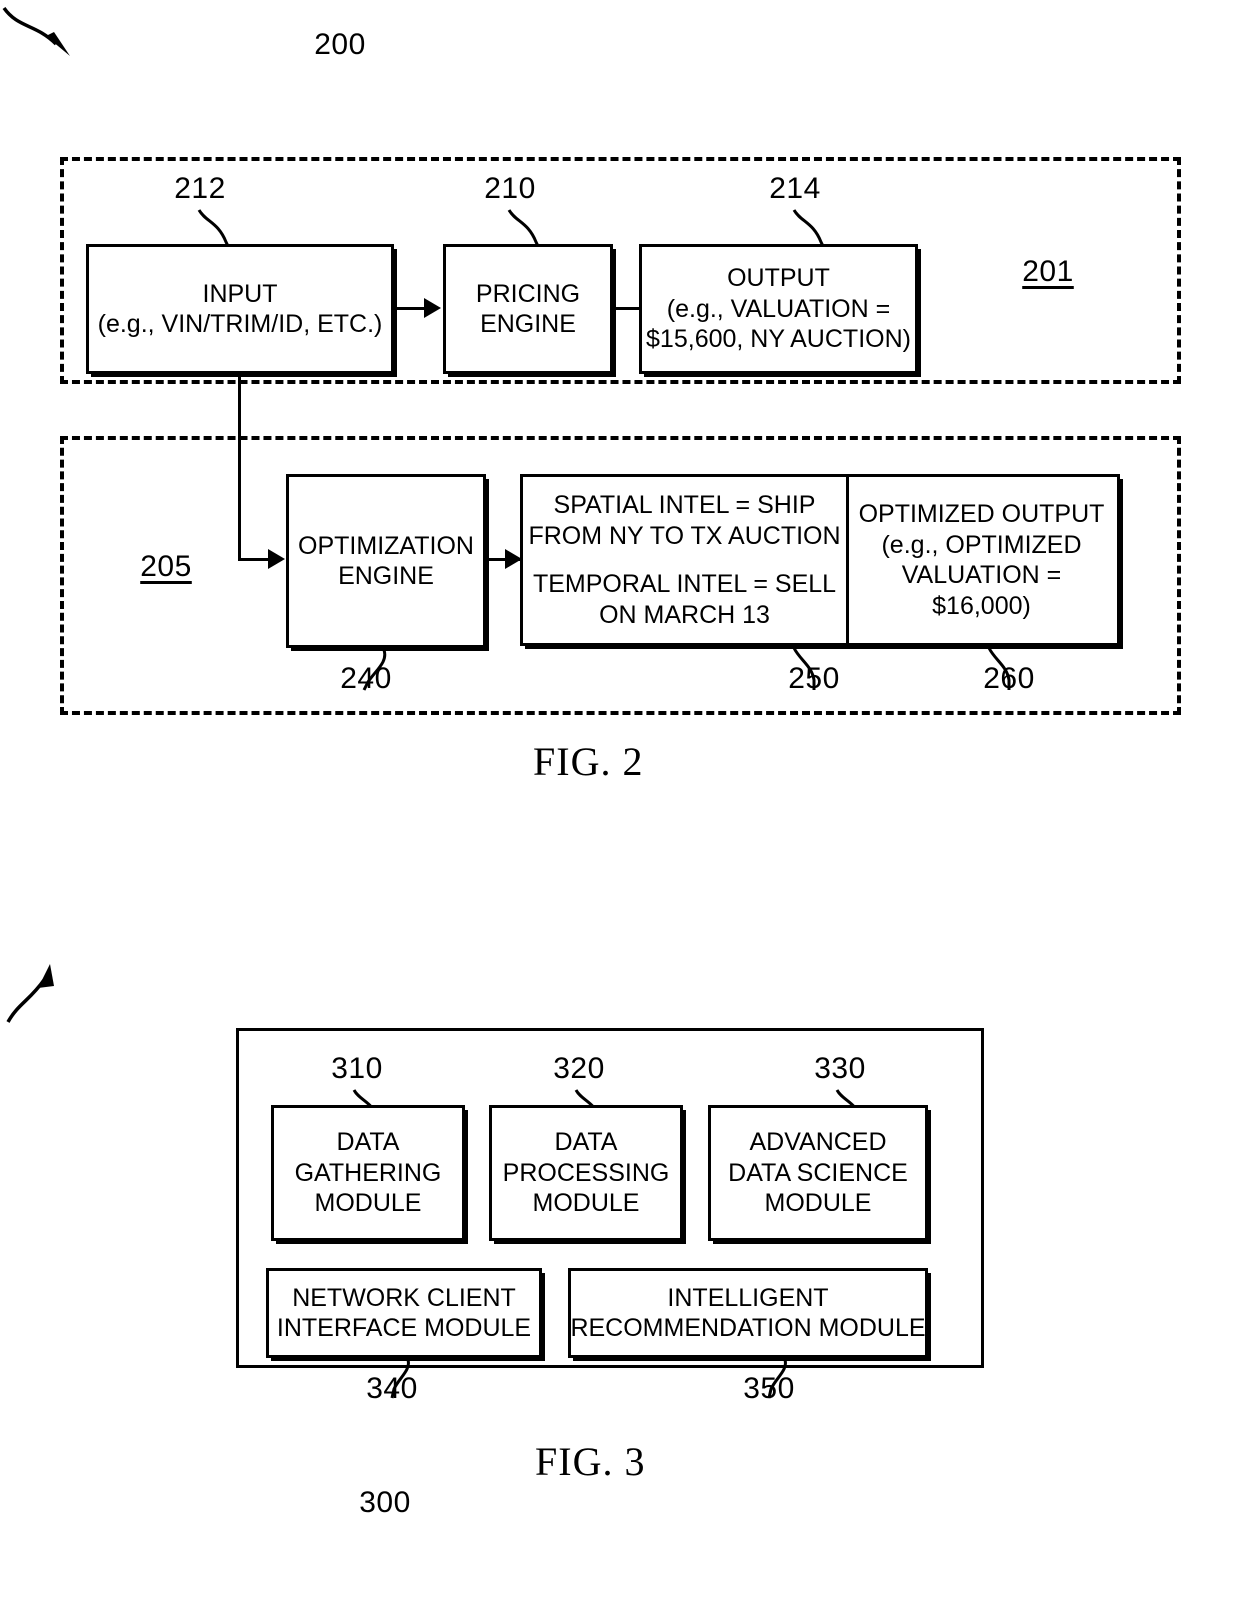  Describe the element at coordinates (386, 576) in the screenshot. I see `optimization-engine-line-2: ENGINE` at that location.